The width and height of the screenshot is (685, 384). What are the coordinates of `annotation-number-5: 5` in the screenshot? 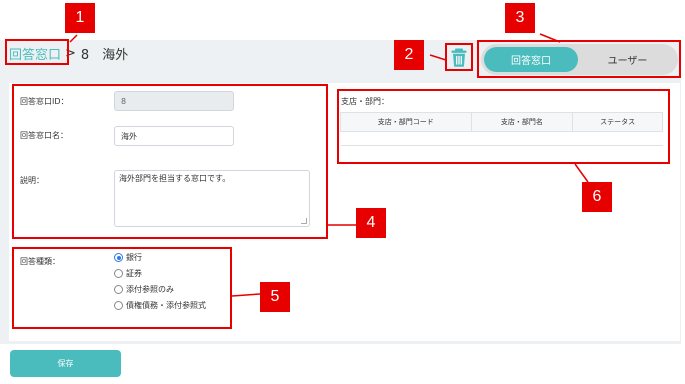 It's located at (275, 297).